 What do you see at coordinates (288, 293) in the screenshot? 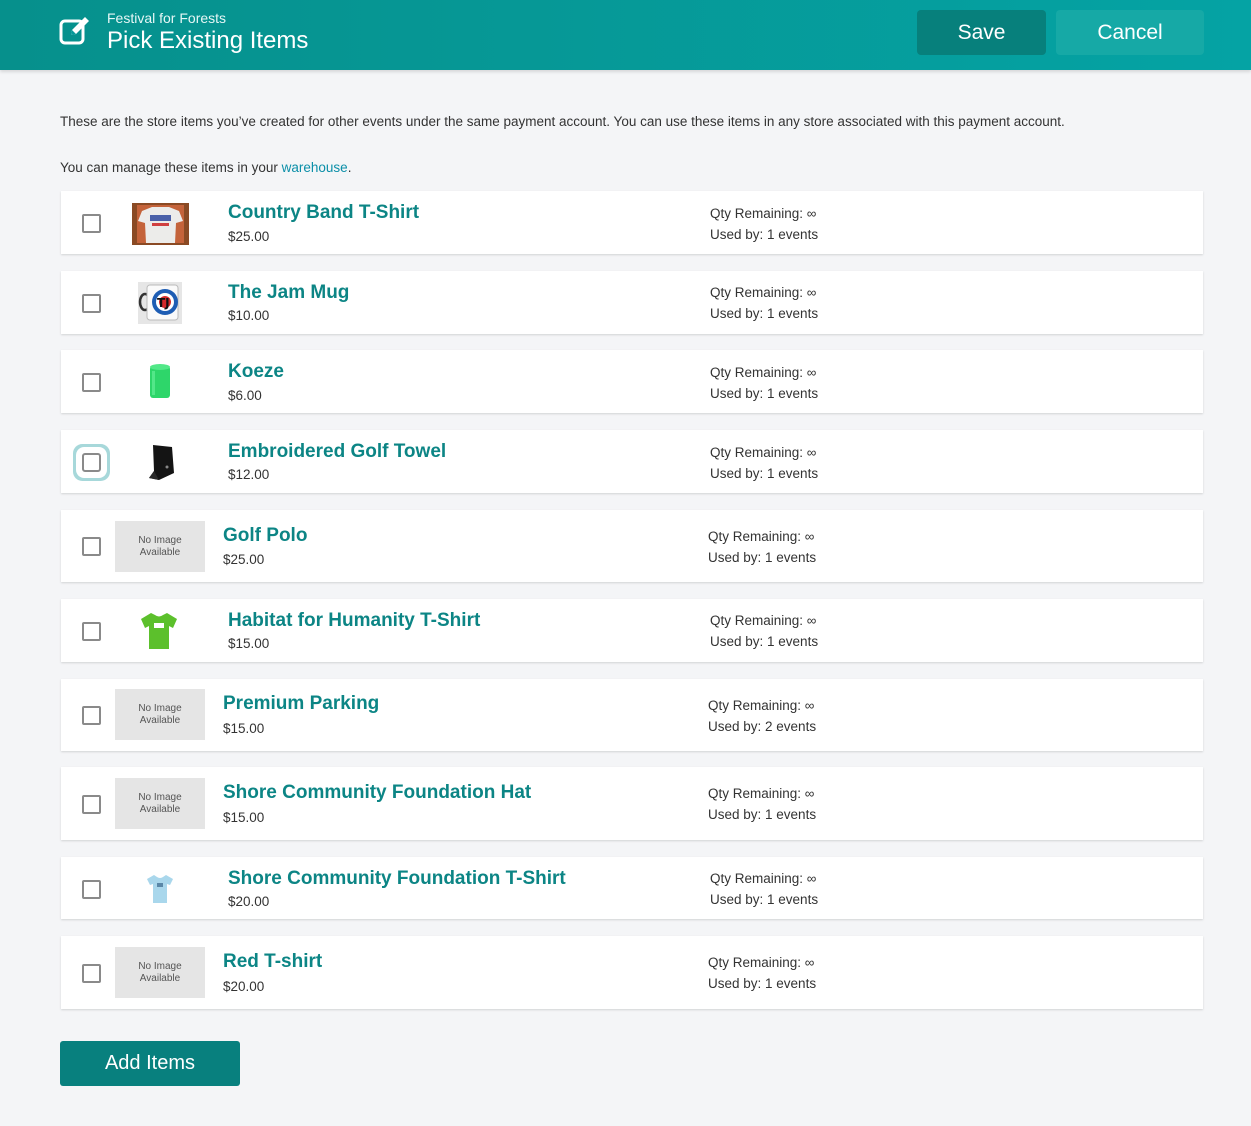
I see `item-name: The Jam Mug` at bounding box center [288, 293].